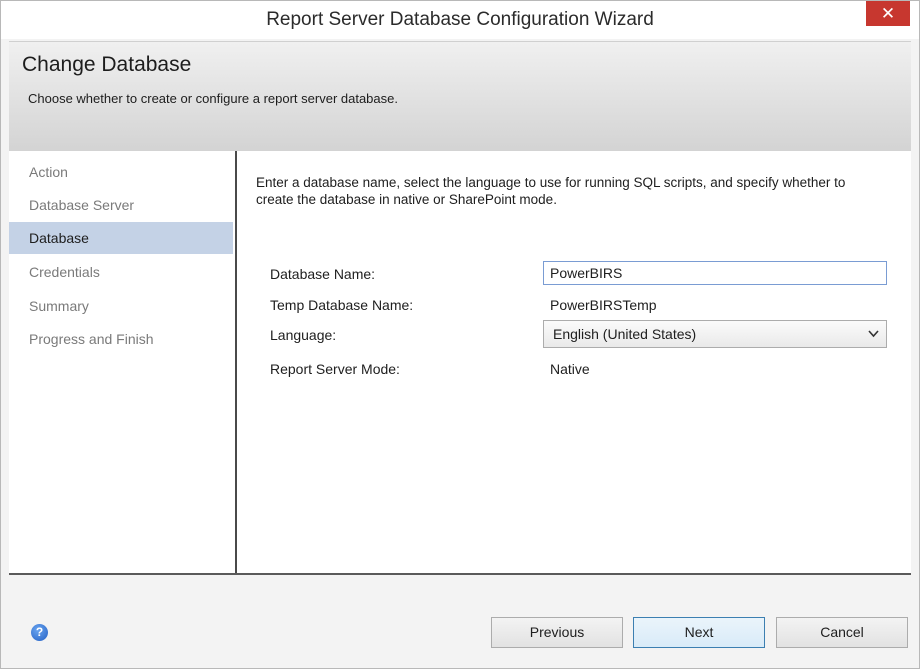 Image resolution: width=920 pixels, height=669 pixels. Describe the element at coordinates (335, 369) in the screenshot. I see `report-server-mode-label: Report Server Mode:` at that location.